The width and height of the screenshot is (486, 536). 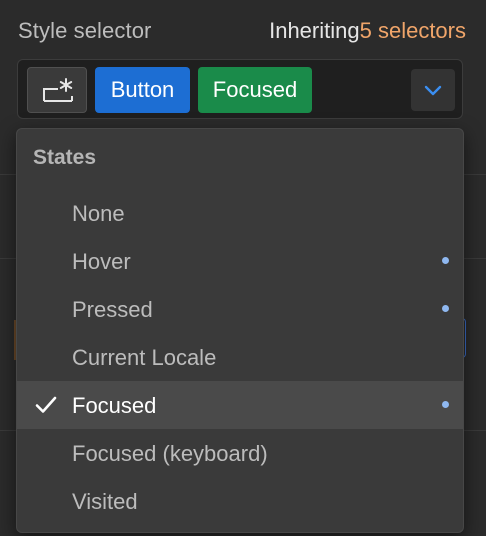 I want to click on new-selector-button, so click(x=57, y=90).